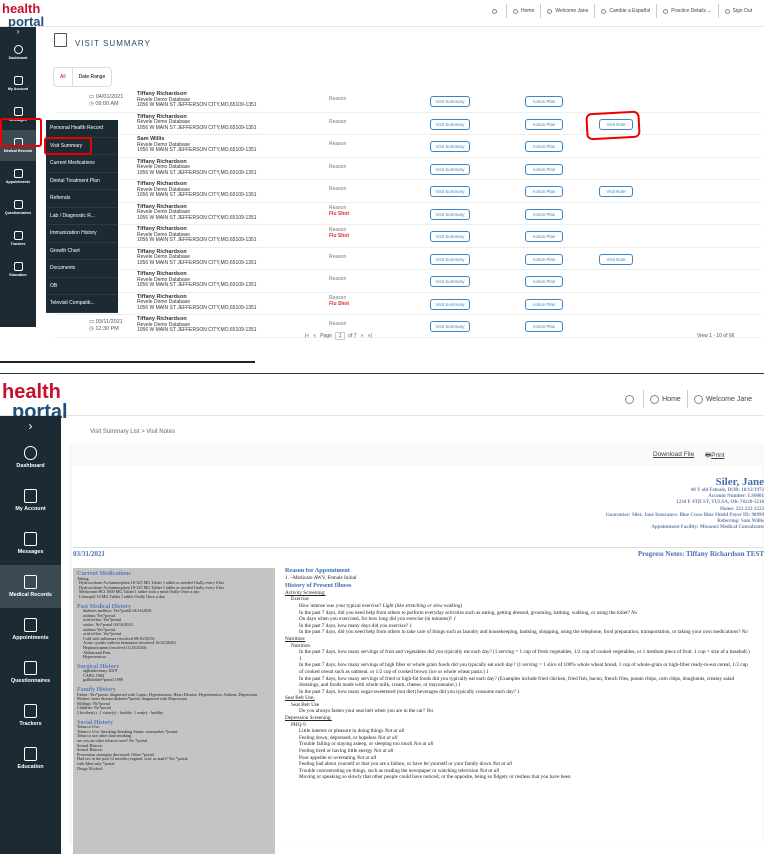 This screenshot has height=854, width=764. Describe the element at coordinates (339, 303) in the screenshot. I see `flu-shot-label: Flu Shot` at that location.